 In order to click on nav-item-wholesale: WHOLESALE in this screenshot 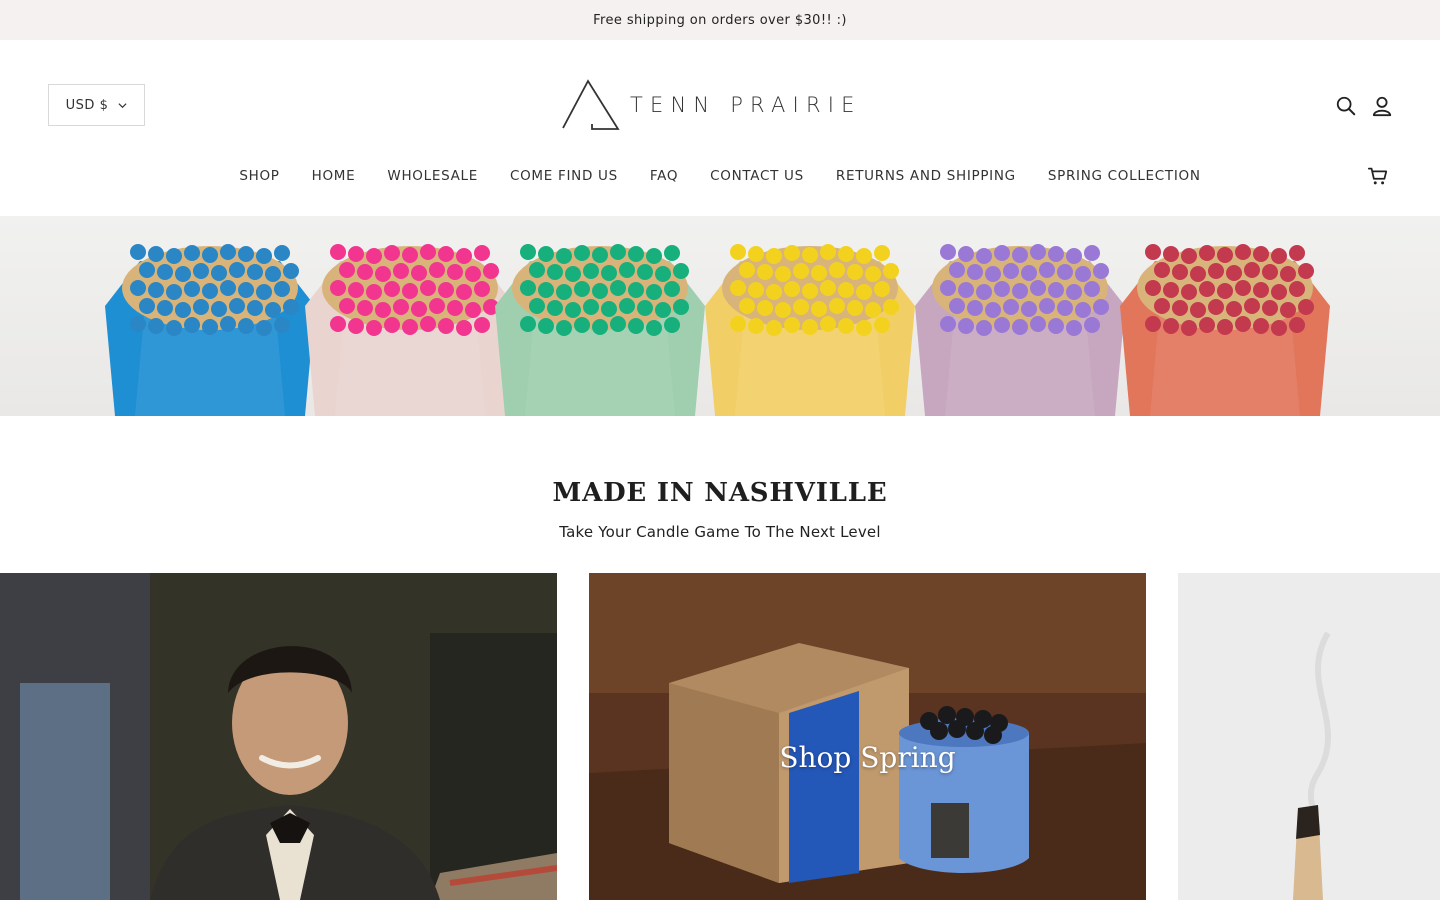, I will do `click(432, 176)`.